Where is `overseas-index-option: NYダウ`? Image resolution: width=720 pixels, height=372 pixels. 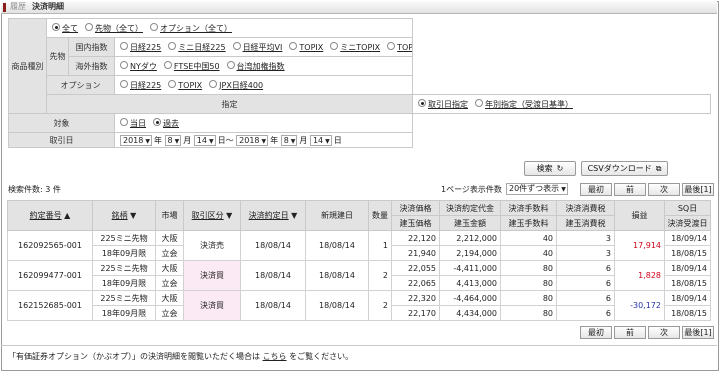
overseas-index-option: NYダウ is located at coordinates (138, 66).